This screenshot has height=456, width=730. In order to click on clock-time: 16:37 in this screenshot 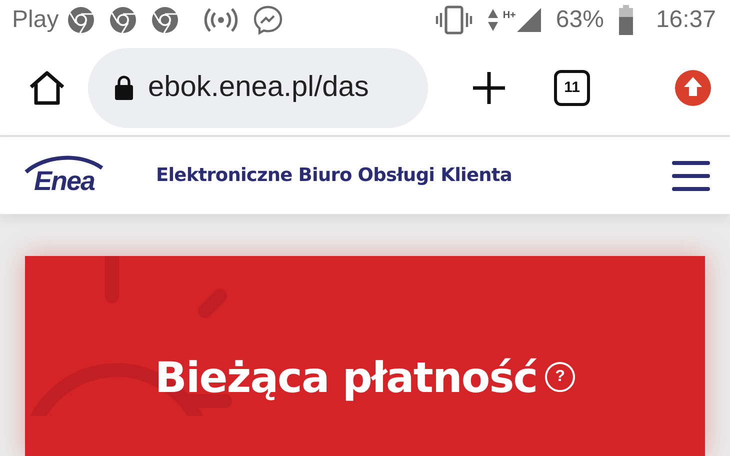, I will do `click(686, 20)`.